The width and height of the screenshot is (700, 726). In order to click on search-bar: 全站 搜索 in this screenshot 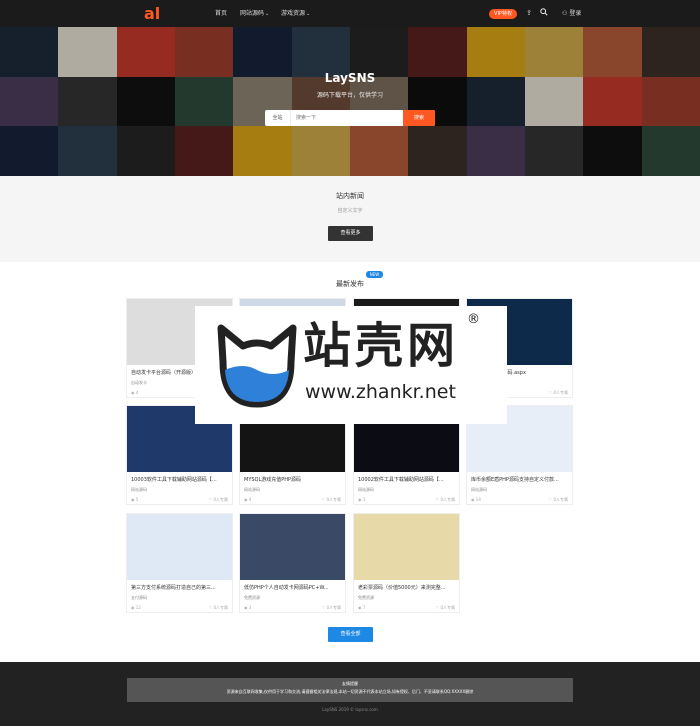, I will do `click(350, 118)`.